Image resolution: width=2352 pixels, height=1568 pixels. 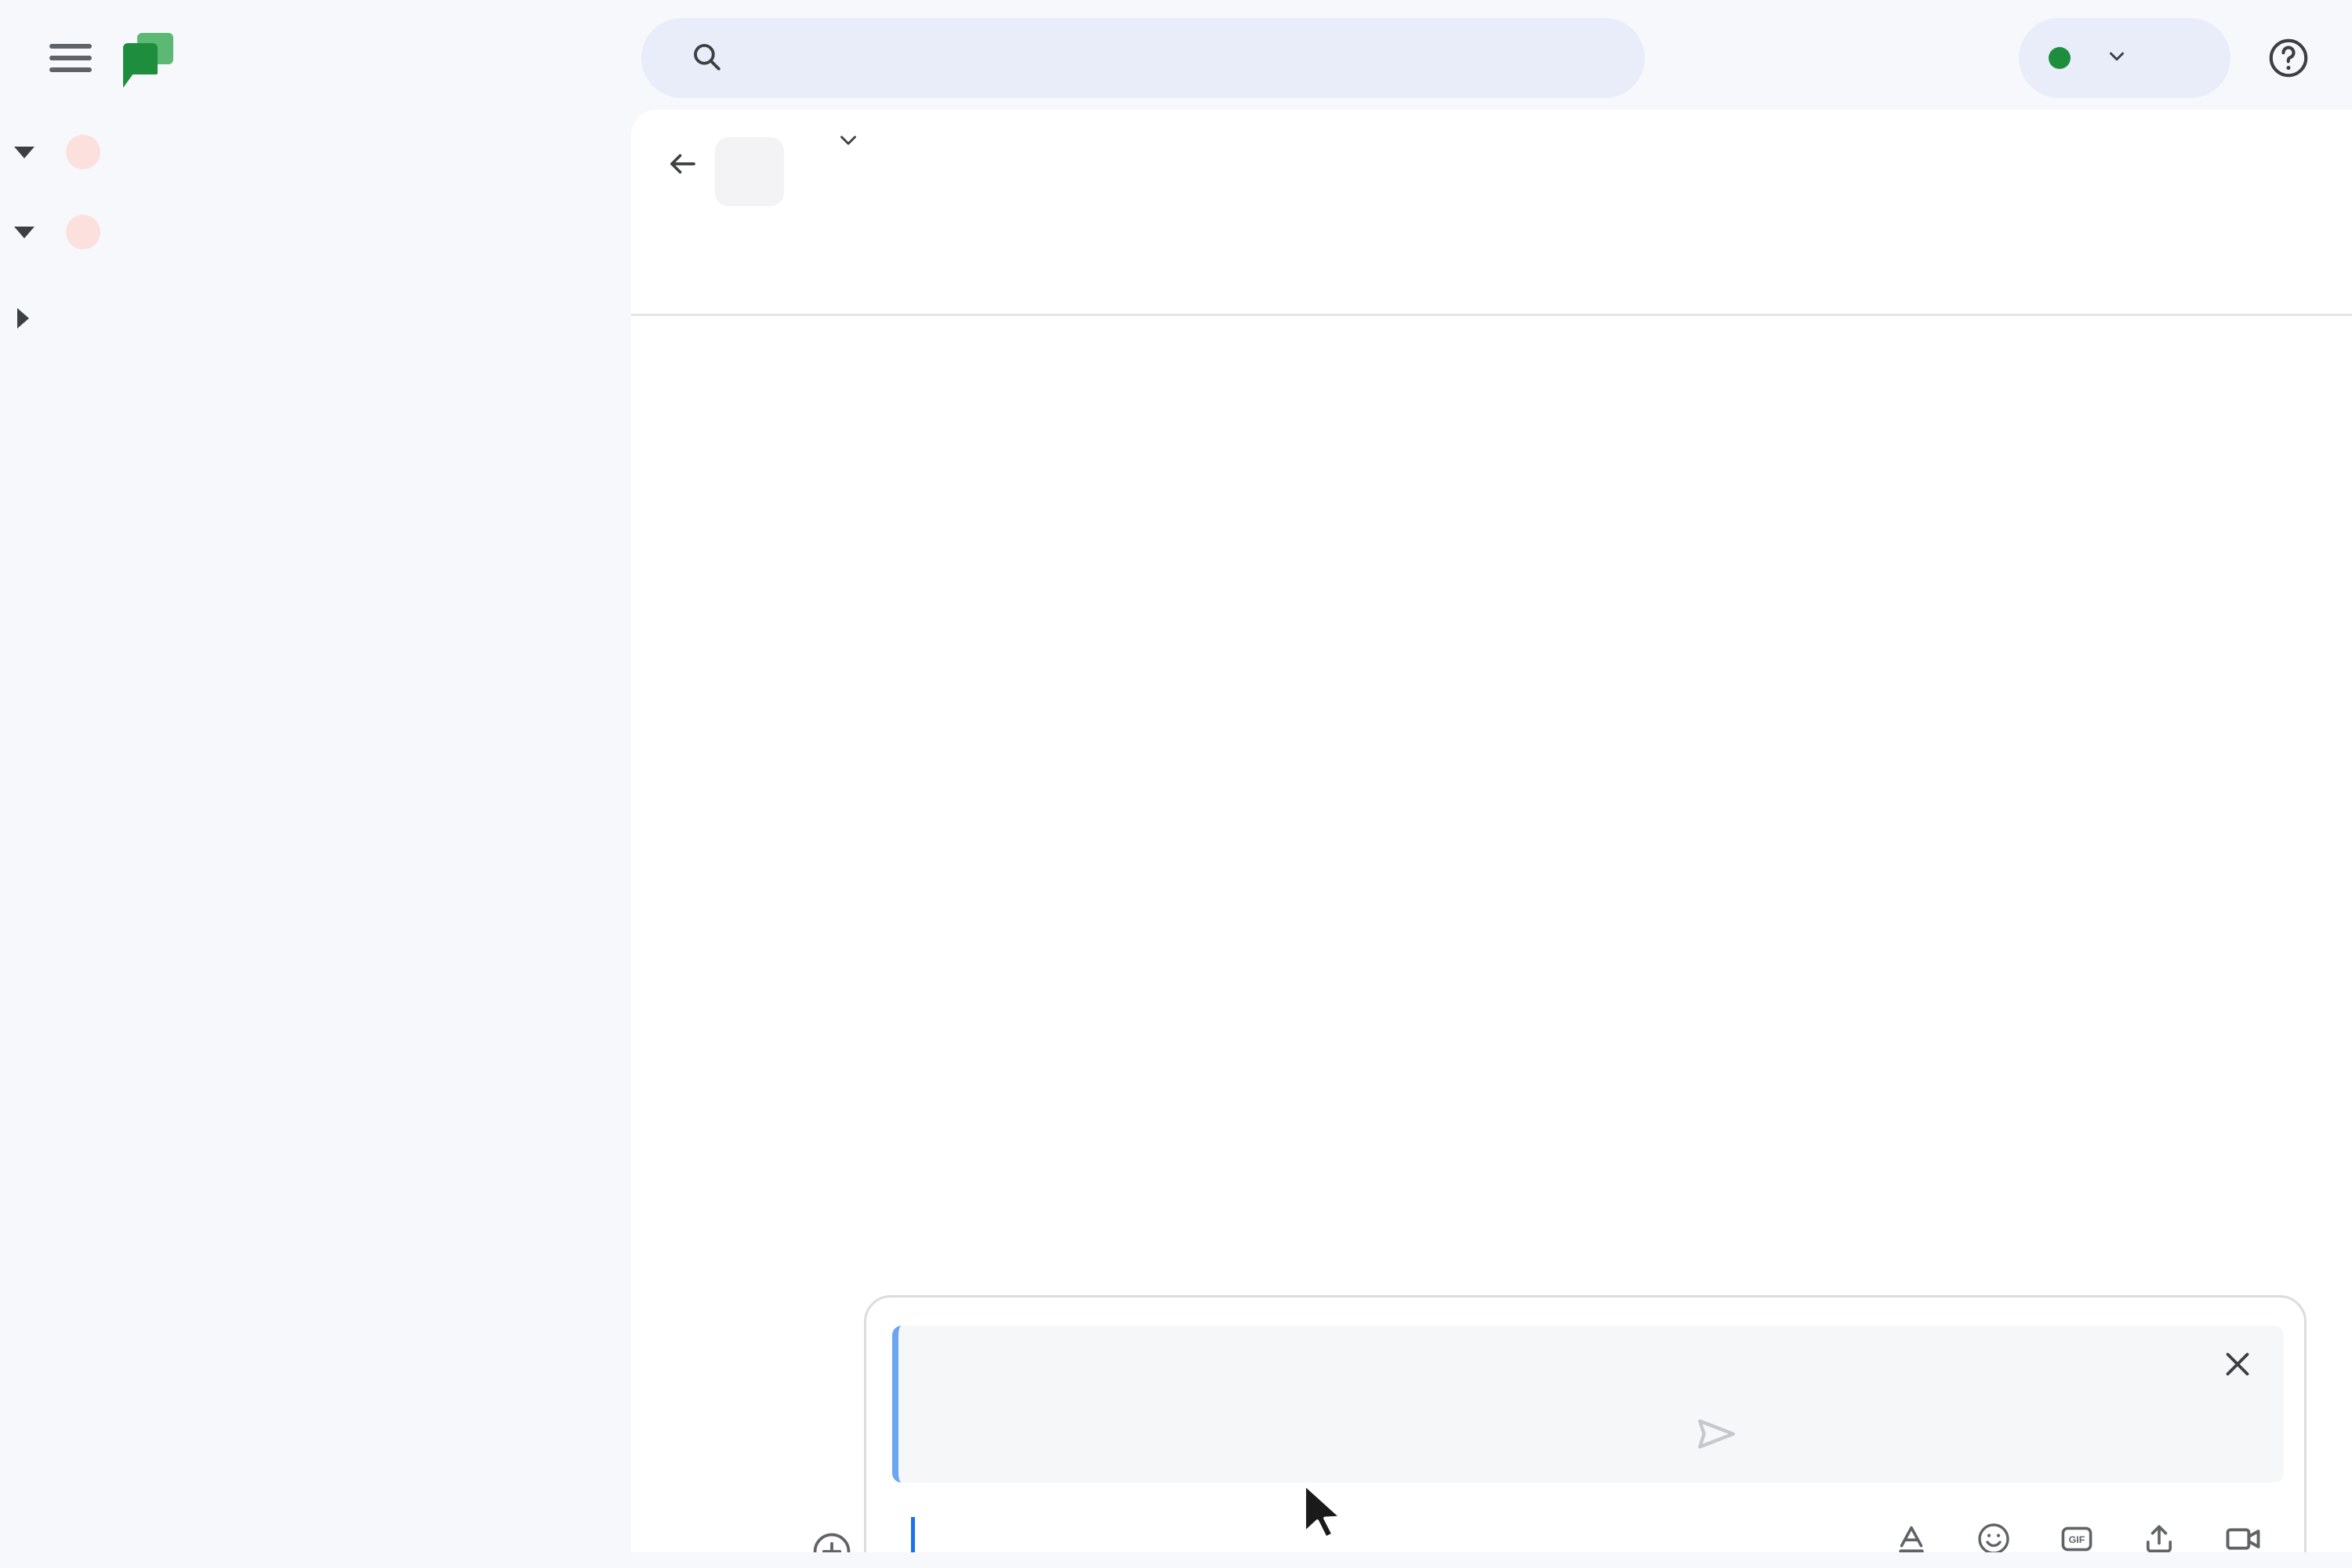 I want to click on gif-icon: GIF, so click(x=2077, y=1536).